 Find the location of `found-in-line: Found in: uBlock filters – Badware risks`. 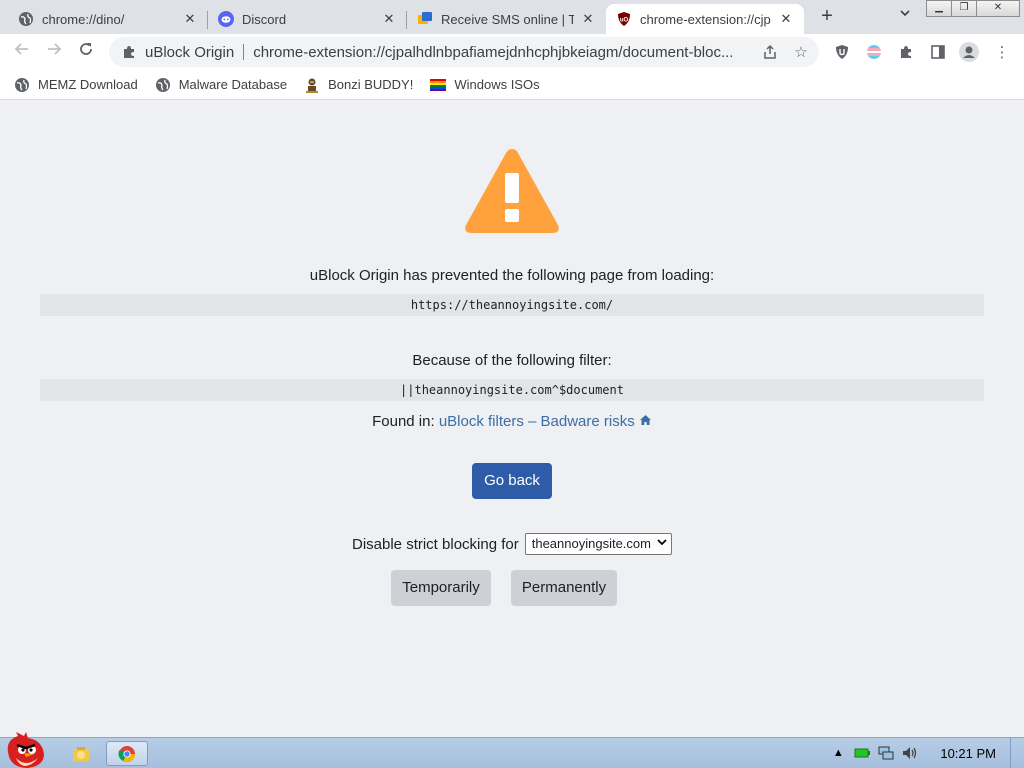

found-in-line: Found in: uBlock filters – Badware risks is located at coordinates (512, 421).